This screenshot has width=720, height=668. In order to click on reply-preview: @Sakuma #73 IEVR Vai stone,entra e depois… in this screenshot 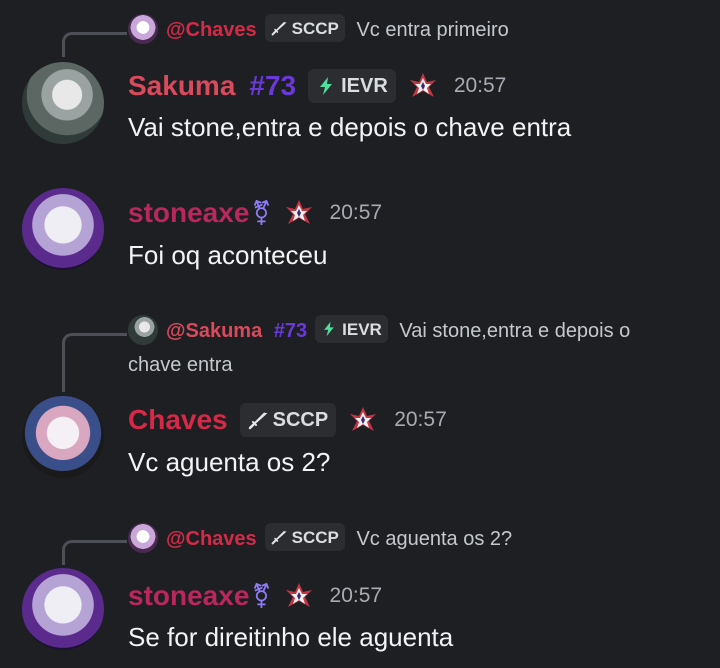, I will do `click(413, 331)`.